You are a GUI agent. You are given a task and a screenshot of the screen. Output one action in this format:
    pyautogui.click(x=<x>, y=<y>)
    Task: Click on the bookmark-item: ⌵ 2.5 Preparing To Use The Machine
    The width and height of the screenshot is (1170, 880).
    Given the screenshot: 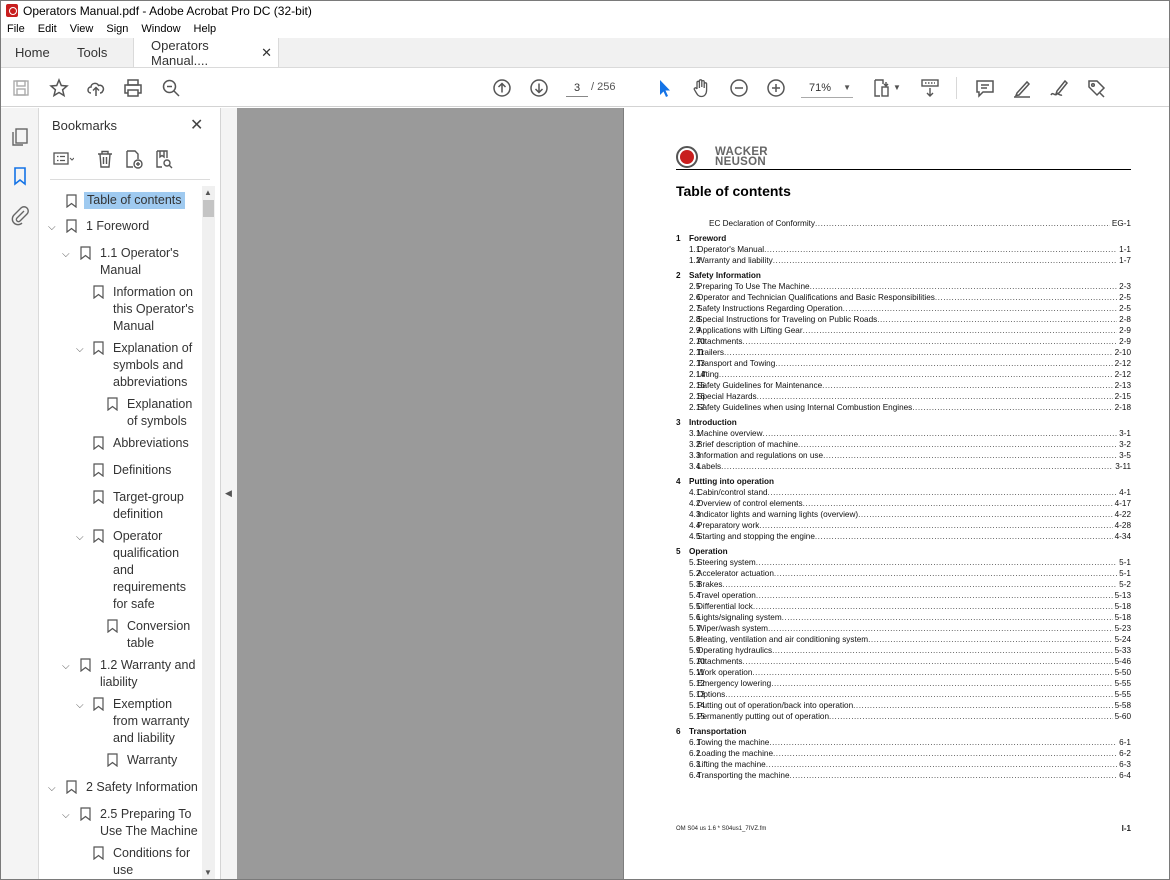 What is the action you would take?
    pyautogui.click(x=121, y=823)
    